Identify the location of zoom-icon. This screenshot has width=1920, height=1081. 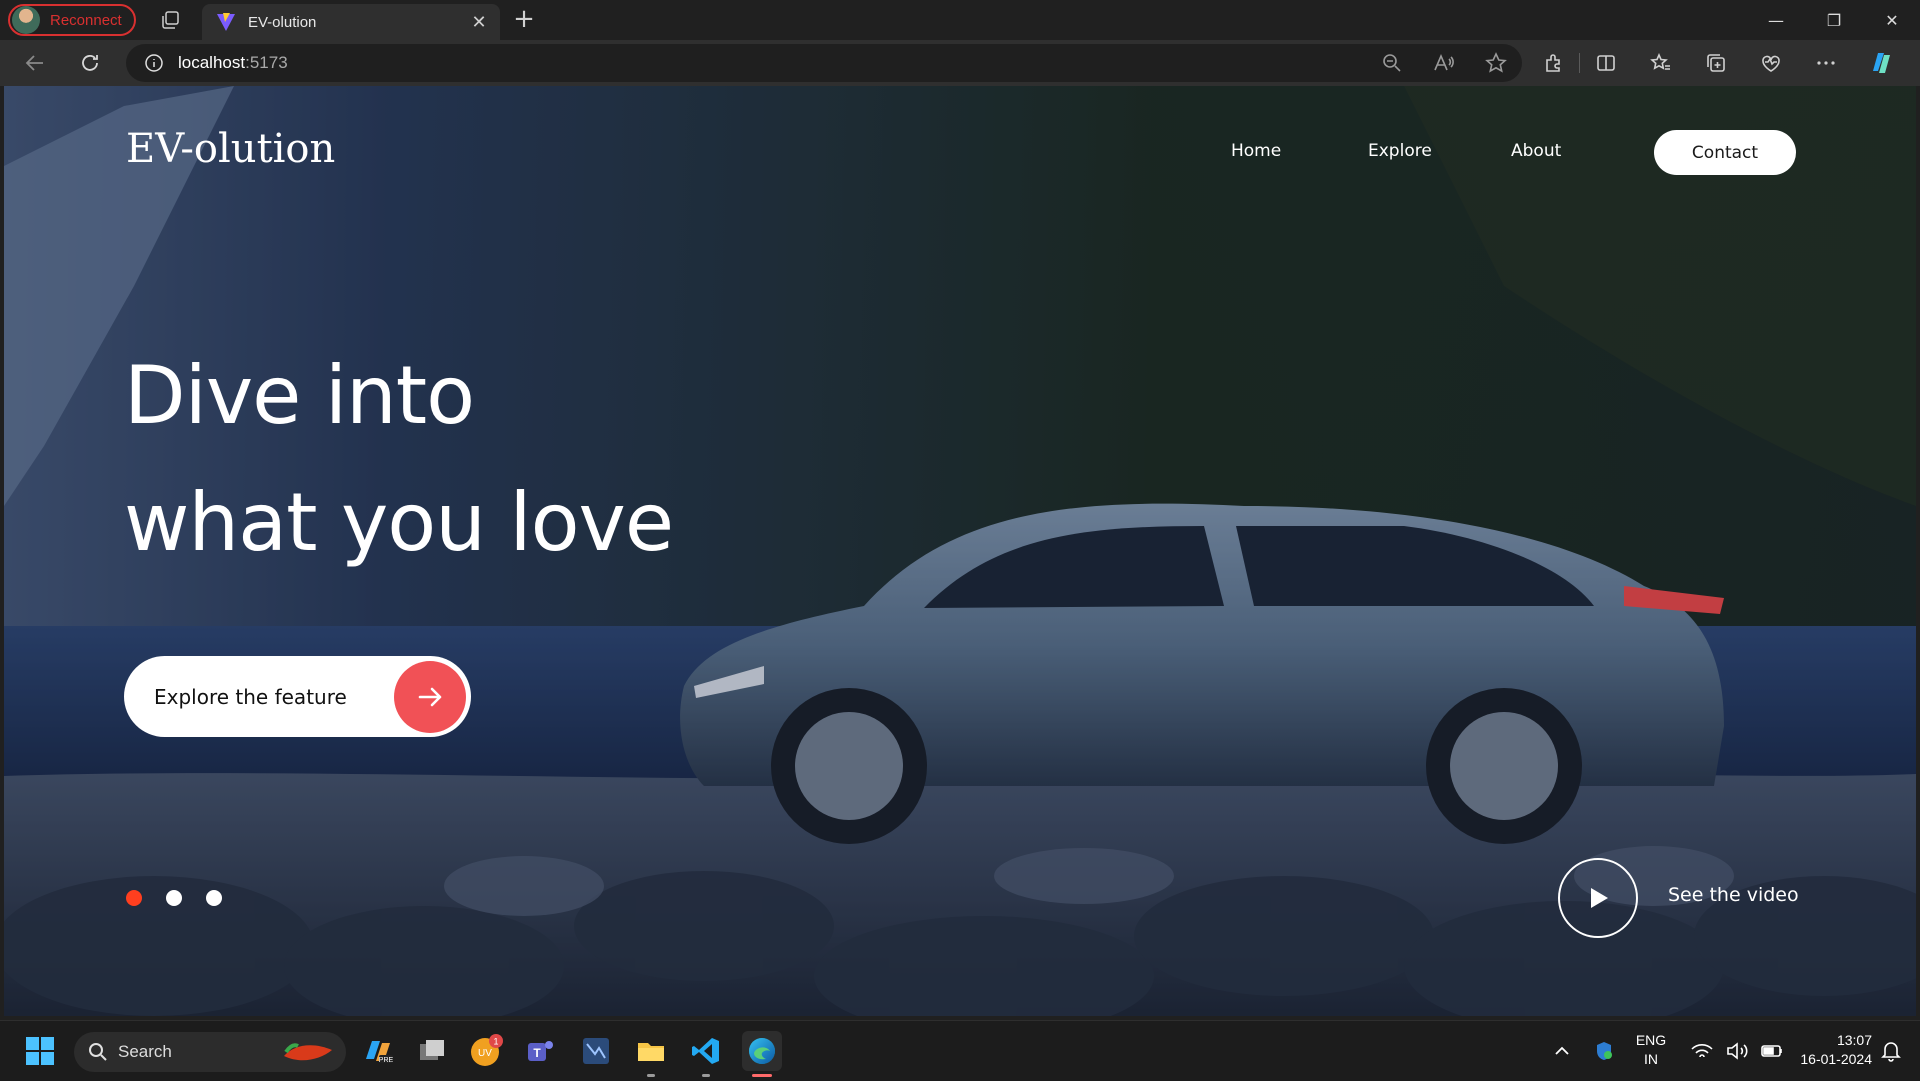
(1392, 63).